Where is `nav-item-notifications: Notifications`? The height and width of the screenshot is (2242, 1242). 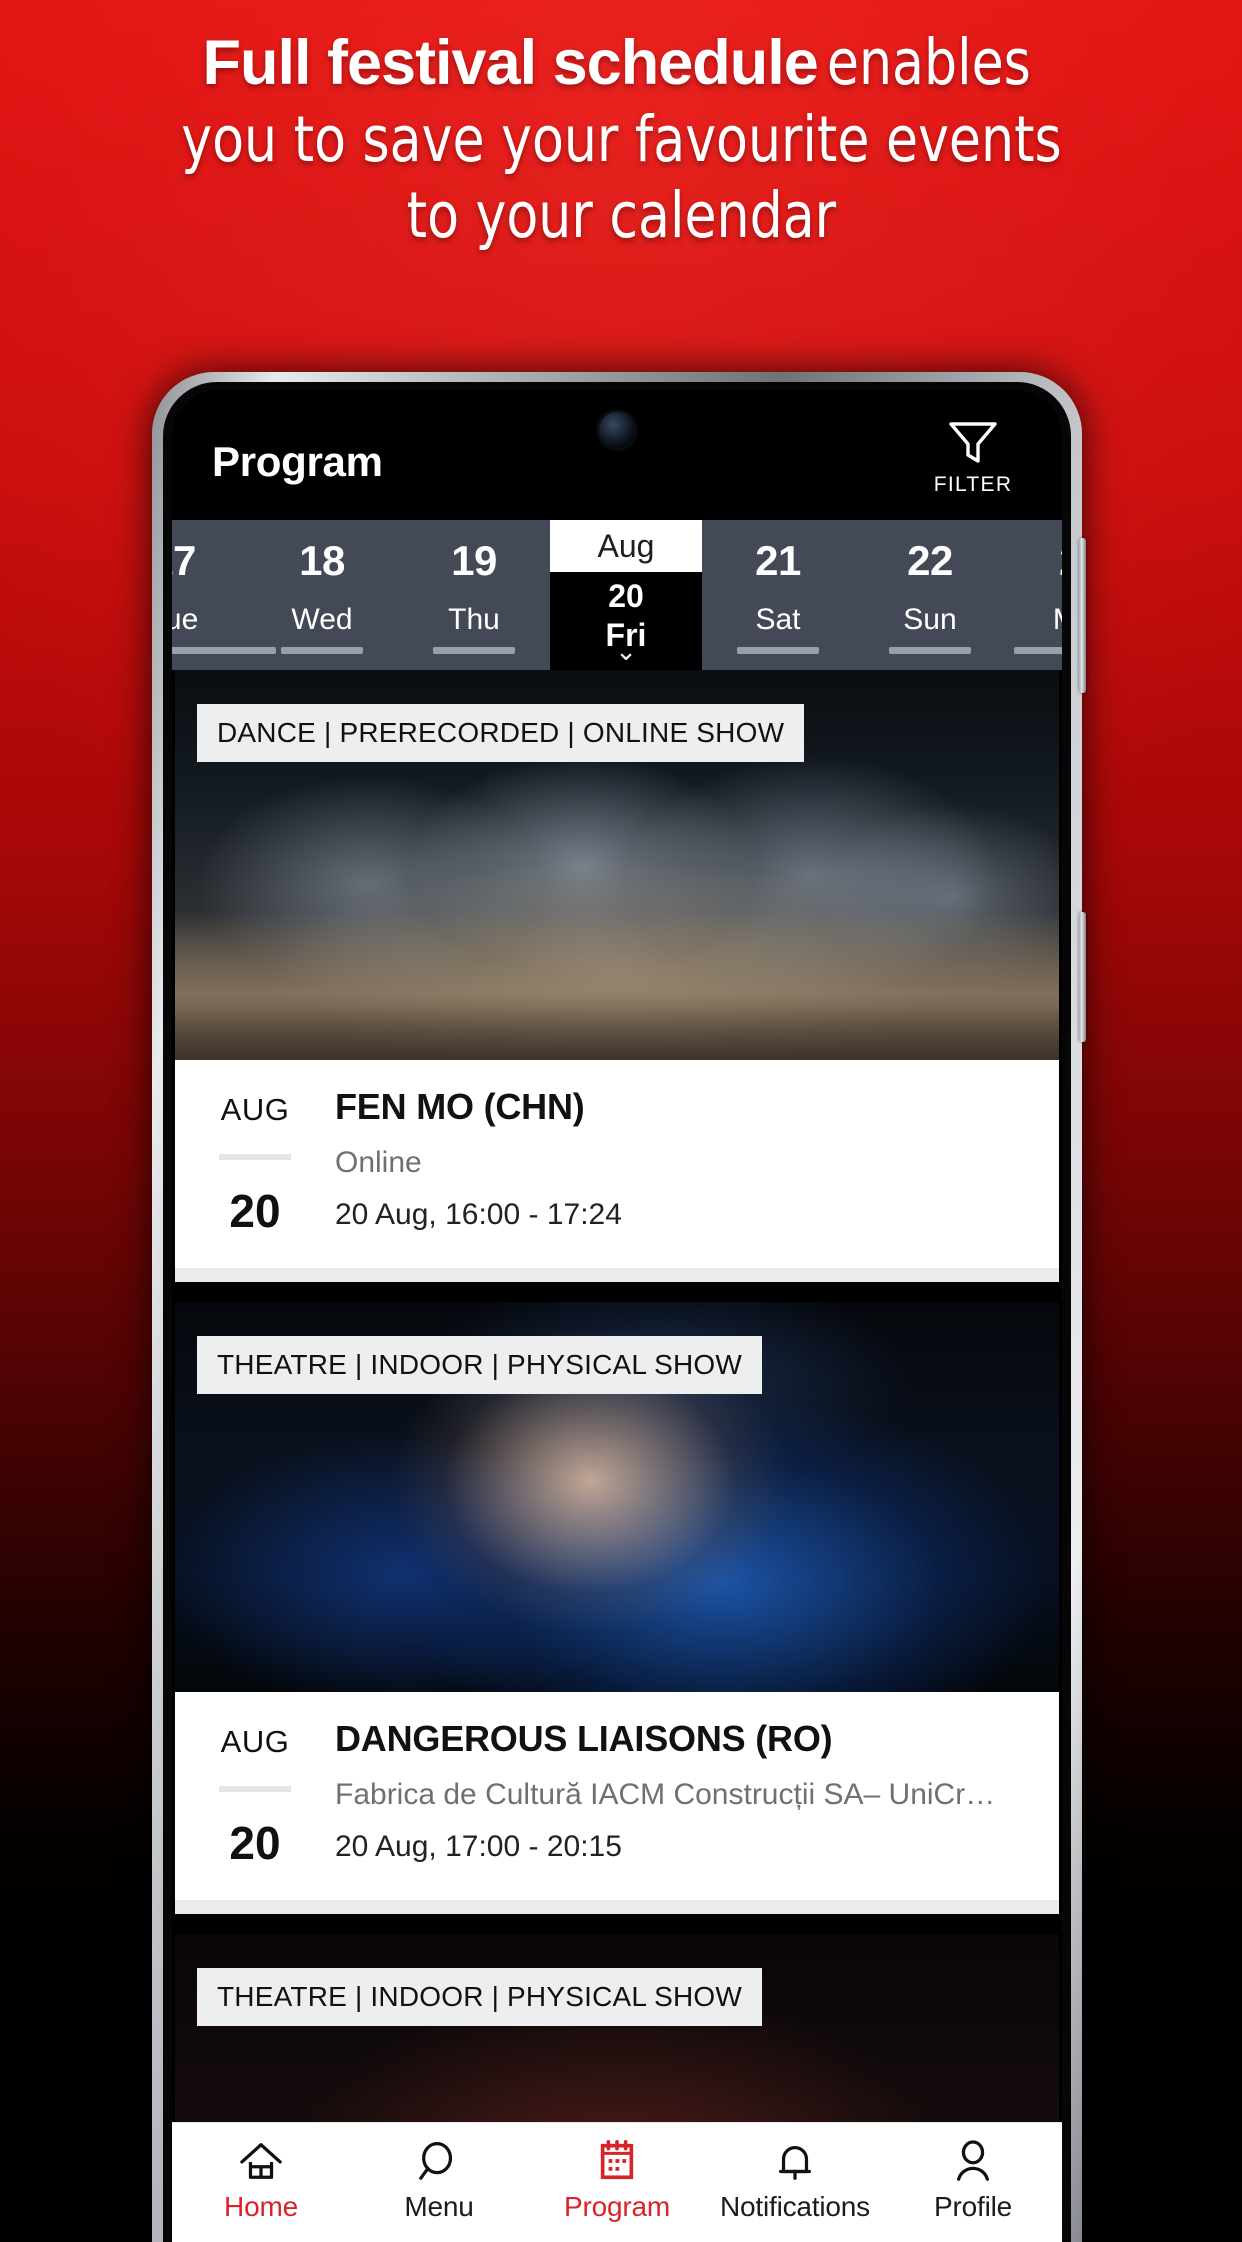
nav-item-notifications: Notifications is located at coordinates (795, 2181).